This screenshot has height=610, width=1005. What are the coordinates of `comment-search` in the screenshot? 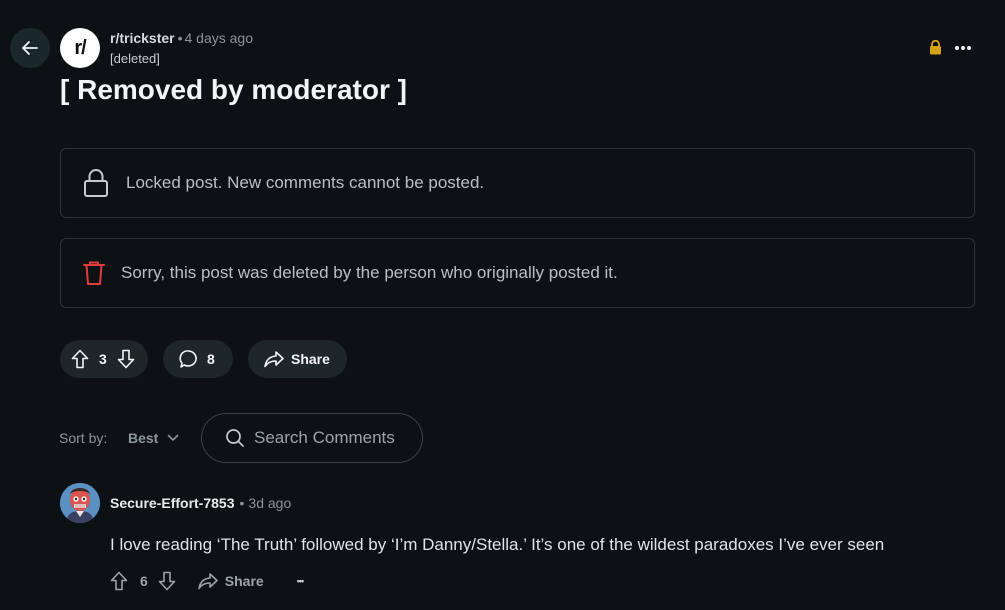 It's located at (312, 438).